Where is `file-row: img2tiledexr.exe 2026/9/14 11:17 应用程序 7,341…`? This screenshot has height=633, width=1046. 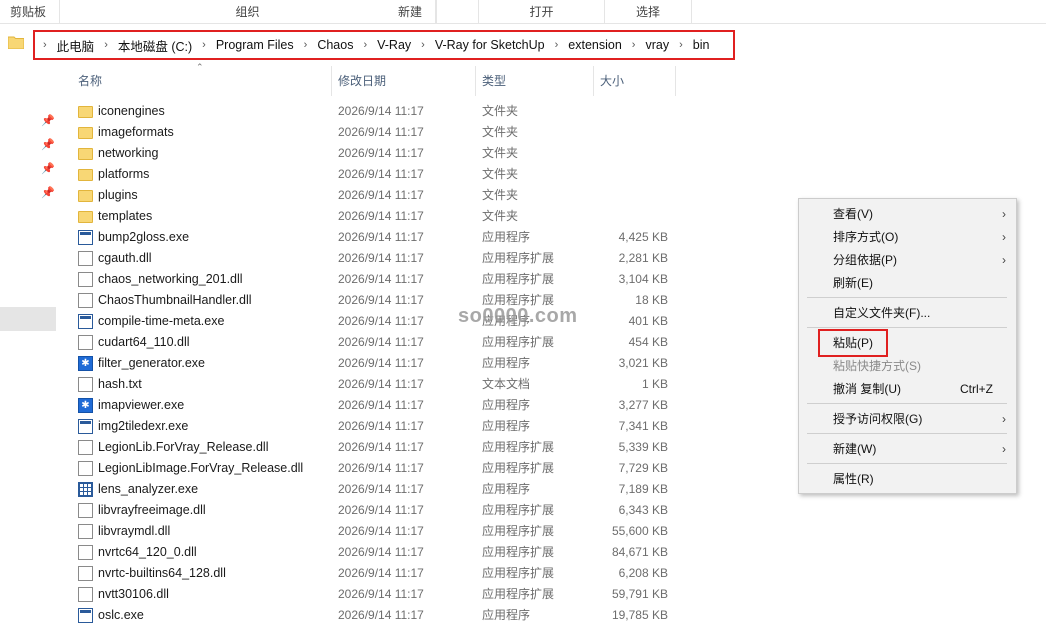 file-row: img2tiledexr.exe 2026/9/14 11:17 应用程序 7,341… is located at coordinates (350, 426).